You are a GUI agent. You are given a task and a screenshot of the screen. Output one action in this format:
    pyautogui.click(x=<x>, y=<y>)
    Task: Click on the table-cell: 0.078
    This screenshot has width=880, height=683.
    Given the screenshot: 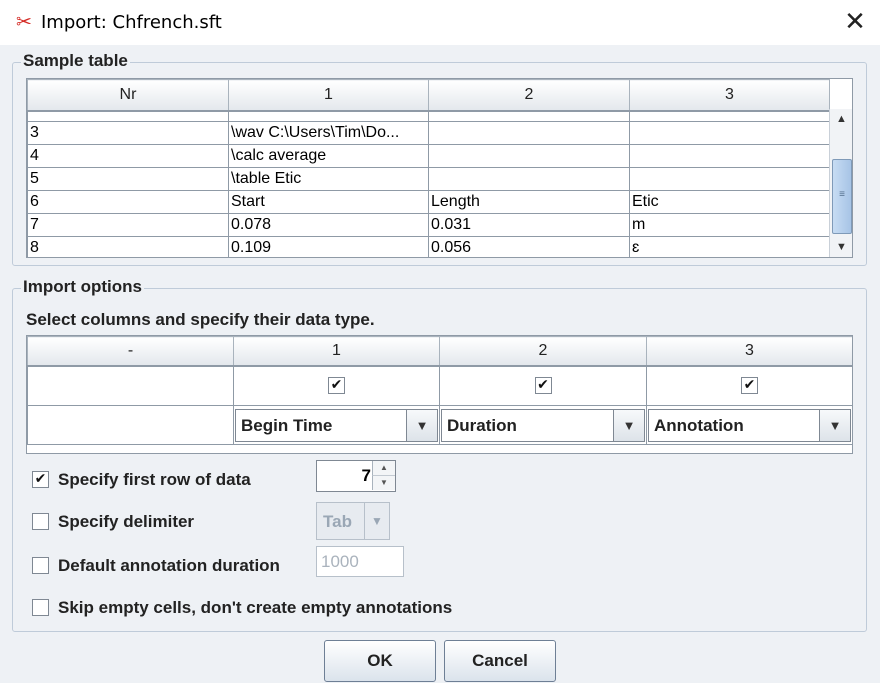 What is the action you would take?
    pyautogui.click(x=328, y=225)
    